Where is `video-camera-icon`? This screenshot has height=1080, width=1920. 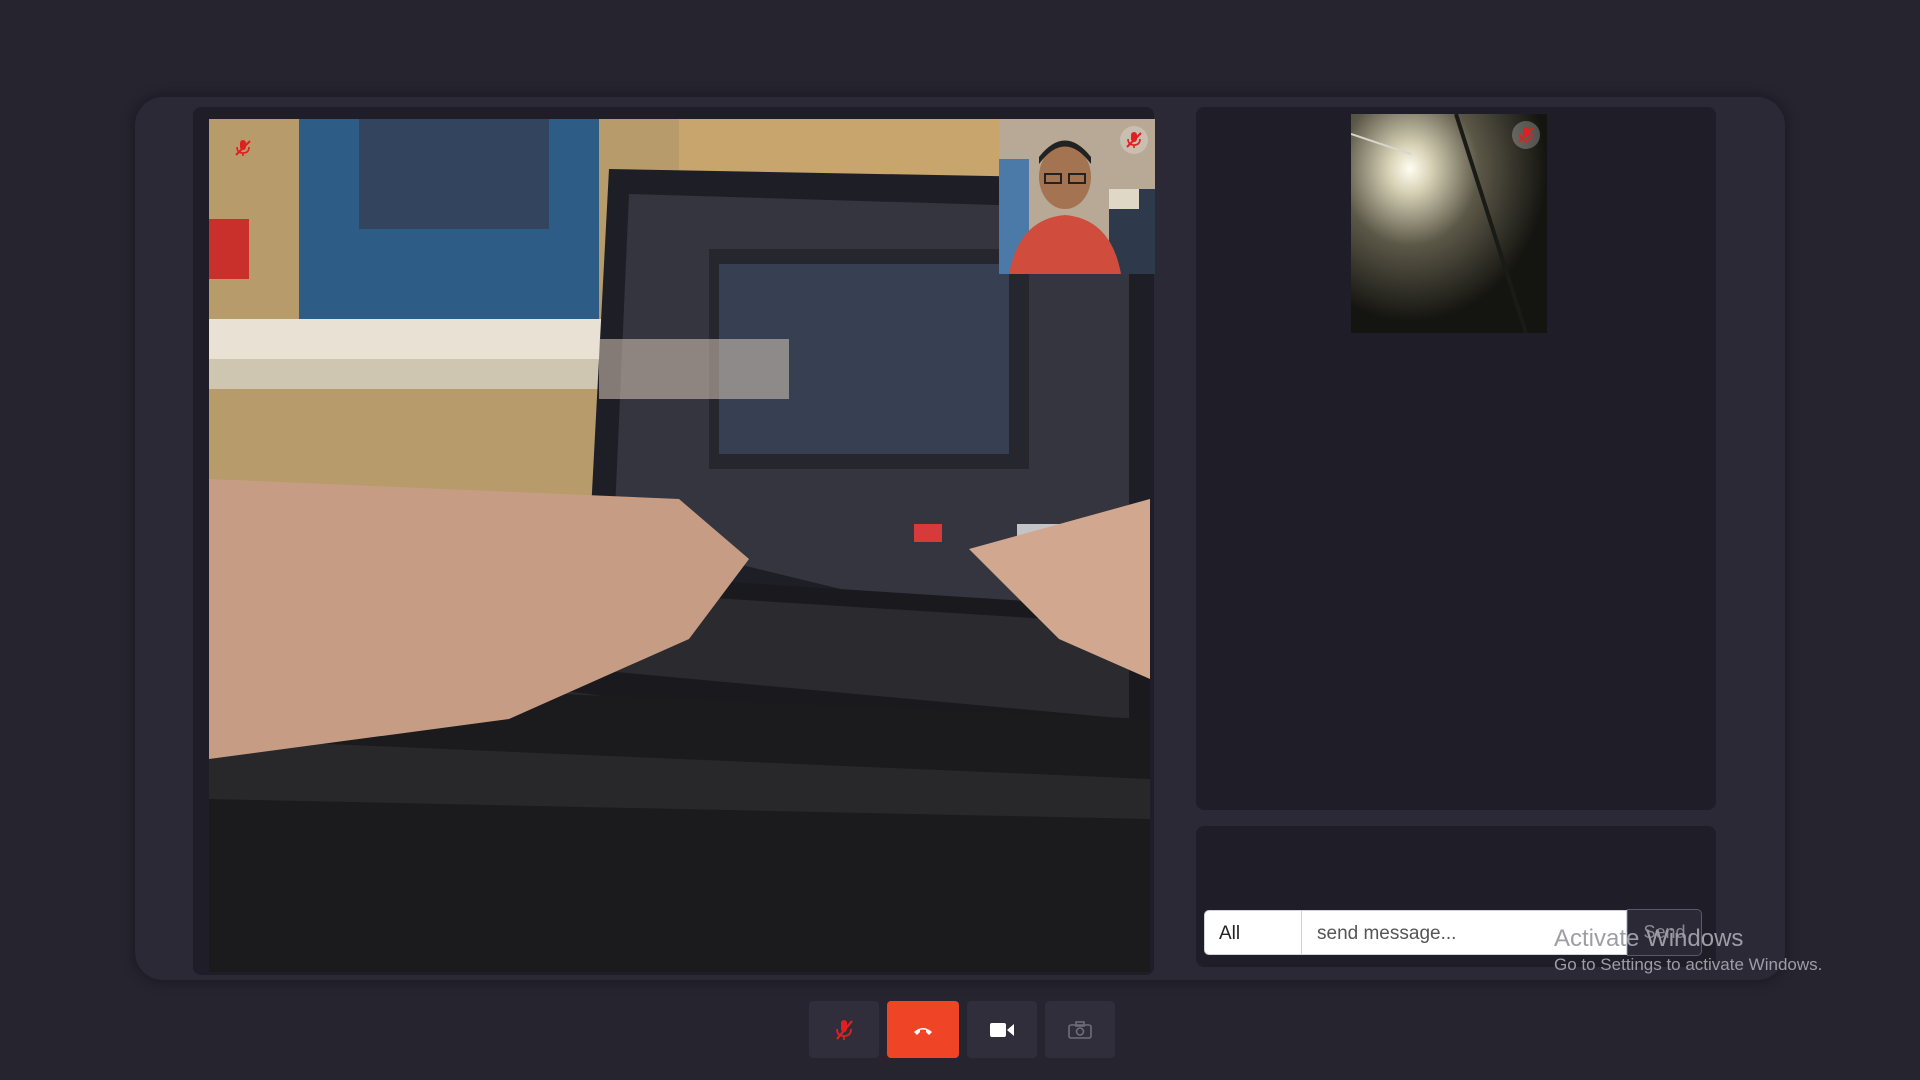
video-camera-icon is located at coordinates (1002, 1029).